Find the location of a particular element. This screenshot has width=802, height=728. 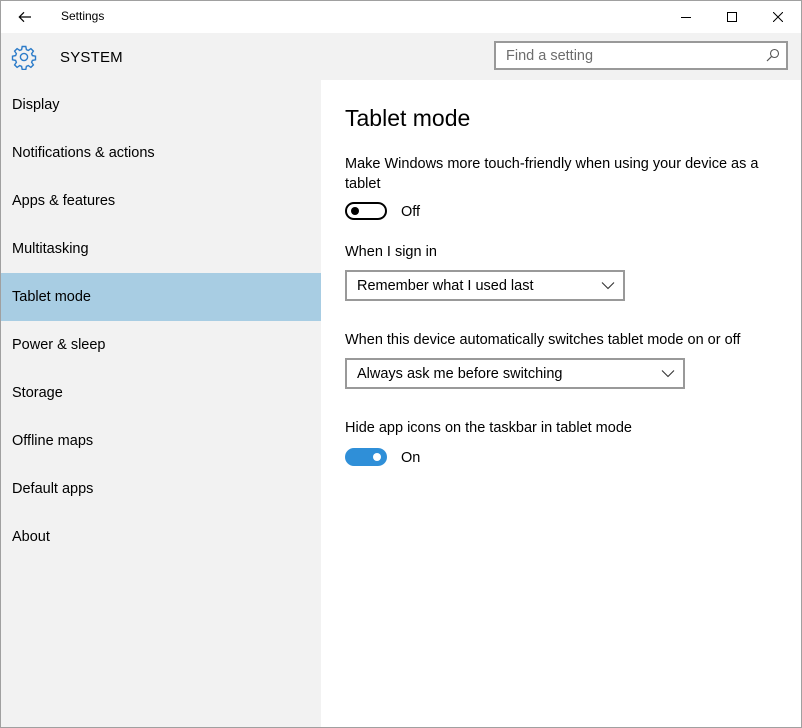

sidebar-item-multitasking: Multitasking is located at coordinates (161, 249).